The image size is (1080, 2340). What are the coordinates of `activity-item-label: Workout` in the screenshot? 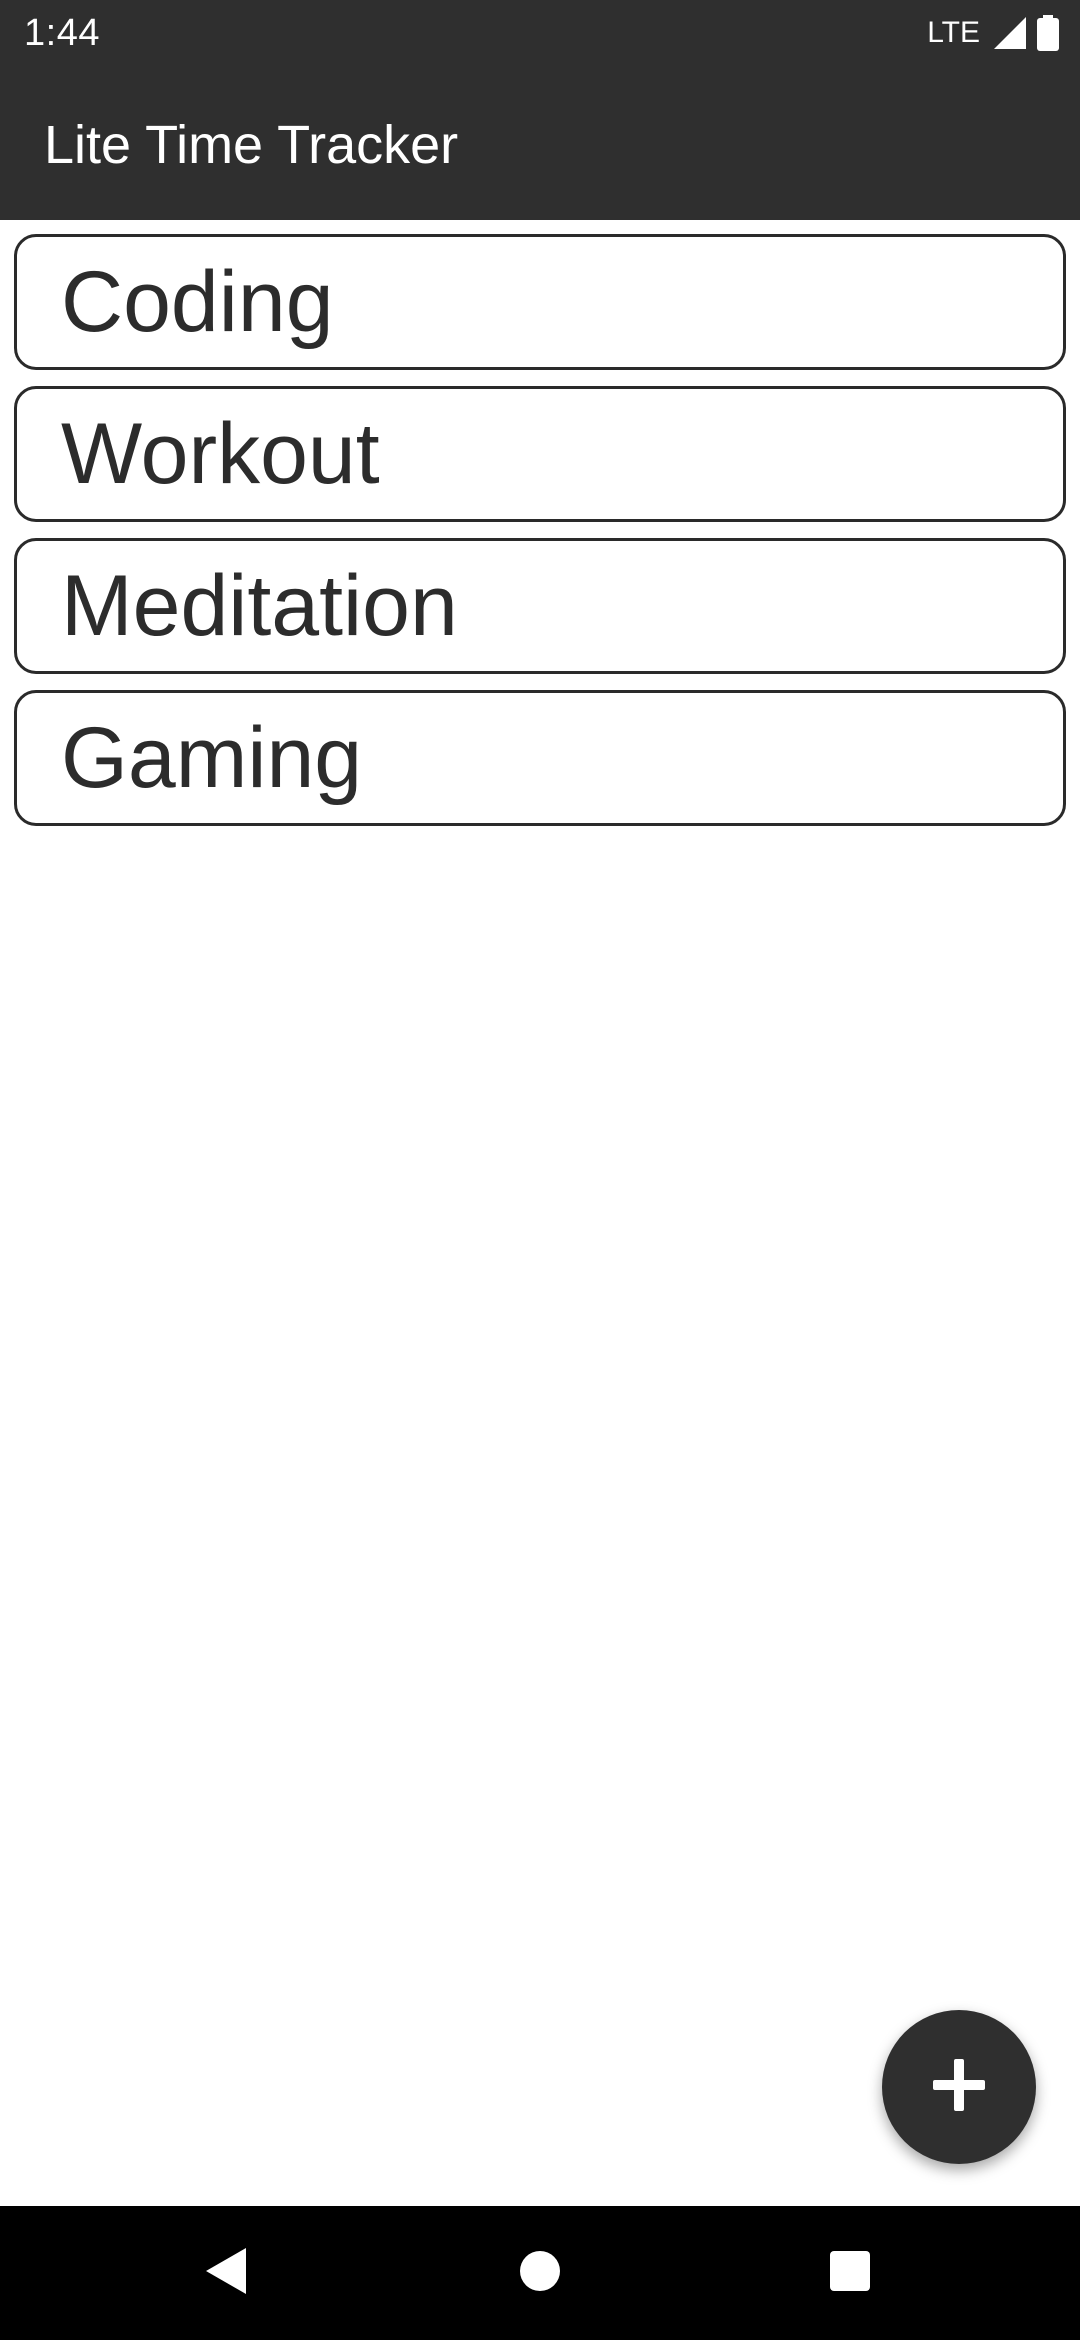 It's located at (220, 454).